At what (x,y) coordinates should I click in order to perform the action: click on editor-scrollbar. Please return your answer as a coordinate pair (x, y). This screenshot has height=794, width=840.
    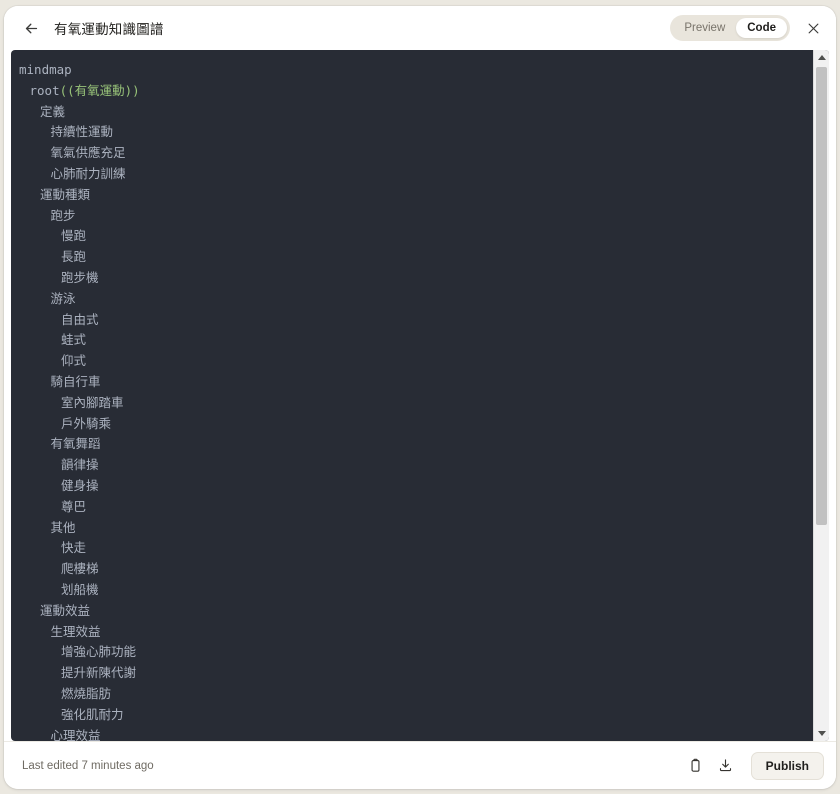
    Looking at the image, I should click on (821, 395).